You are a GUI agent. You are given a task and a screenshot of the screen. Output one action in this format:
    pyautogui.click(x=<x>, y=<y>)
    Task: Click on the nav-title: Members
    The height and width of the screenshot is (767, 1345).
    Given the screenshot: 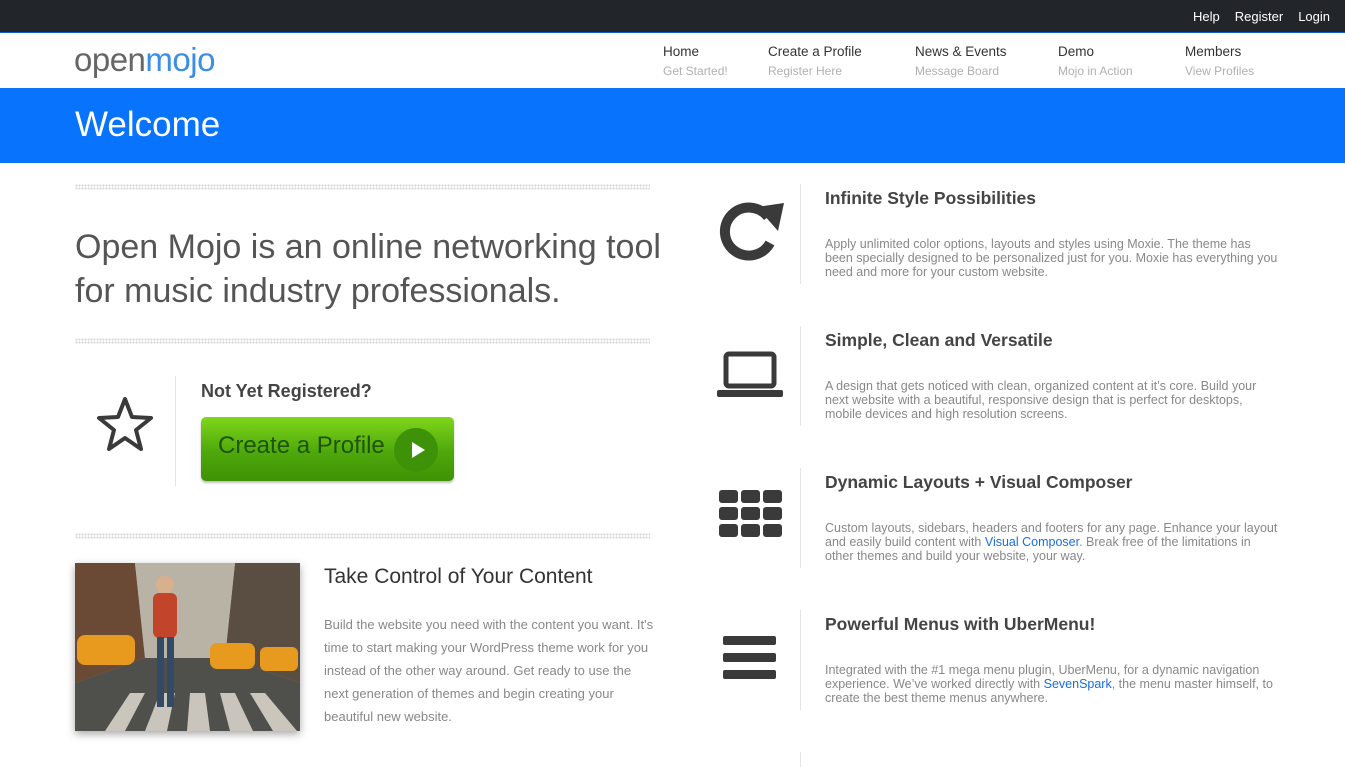 What is the action you would take?
    pyautogui.click(x=1213, y=51)
    